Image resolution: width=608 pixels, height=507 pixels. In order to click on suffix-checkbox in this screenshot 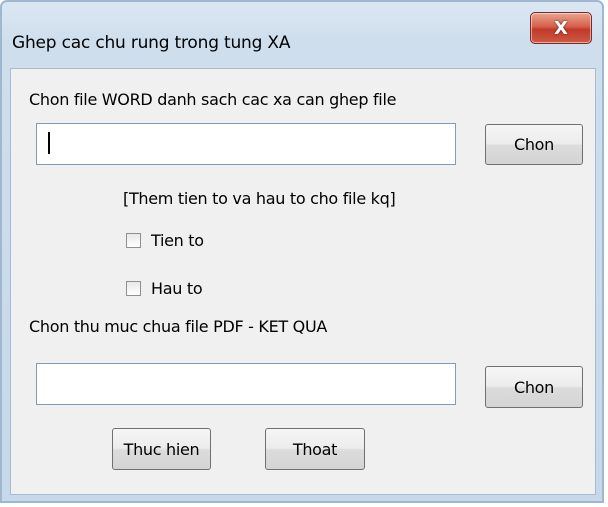, I will do `click(133, 288)`.